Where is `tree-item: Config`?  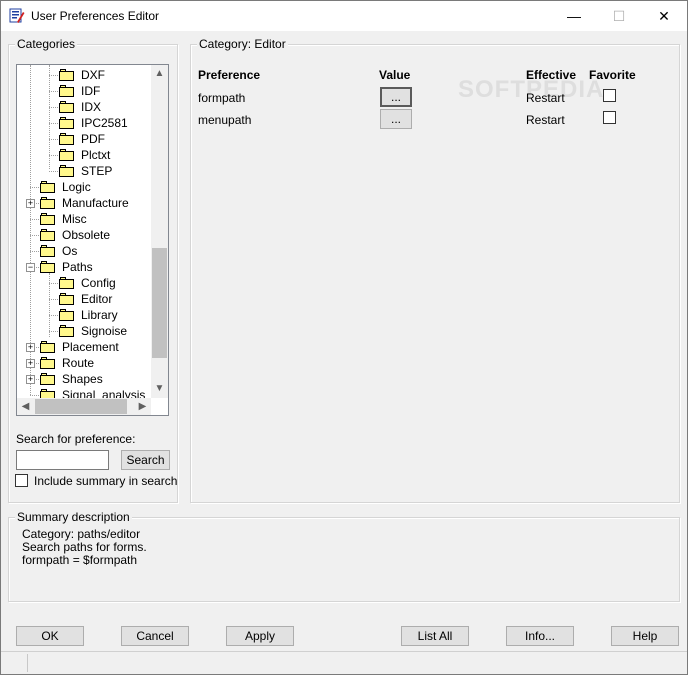
tree-item: Config is located at coordinates (84, 283).